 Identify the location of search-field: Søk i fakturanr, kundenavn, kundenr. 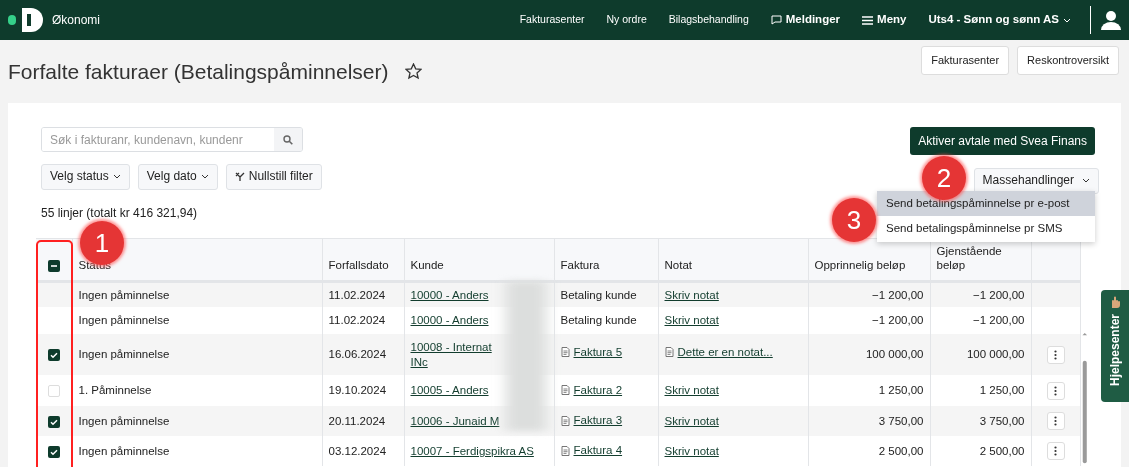
(172, 139).